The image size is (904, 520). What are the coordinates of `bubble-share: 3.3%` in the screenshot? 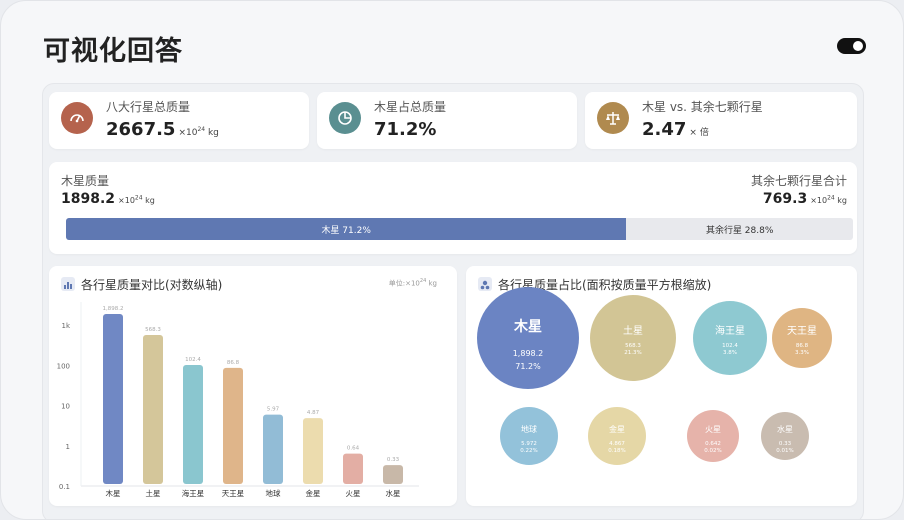 It's located at (802, 353).